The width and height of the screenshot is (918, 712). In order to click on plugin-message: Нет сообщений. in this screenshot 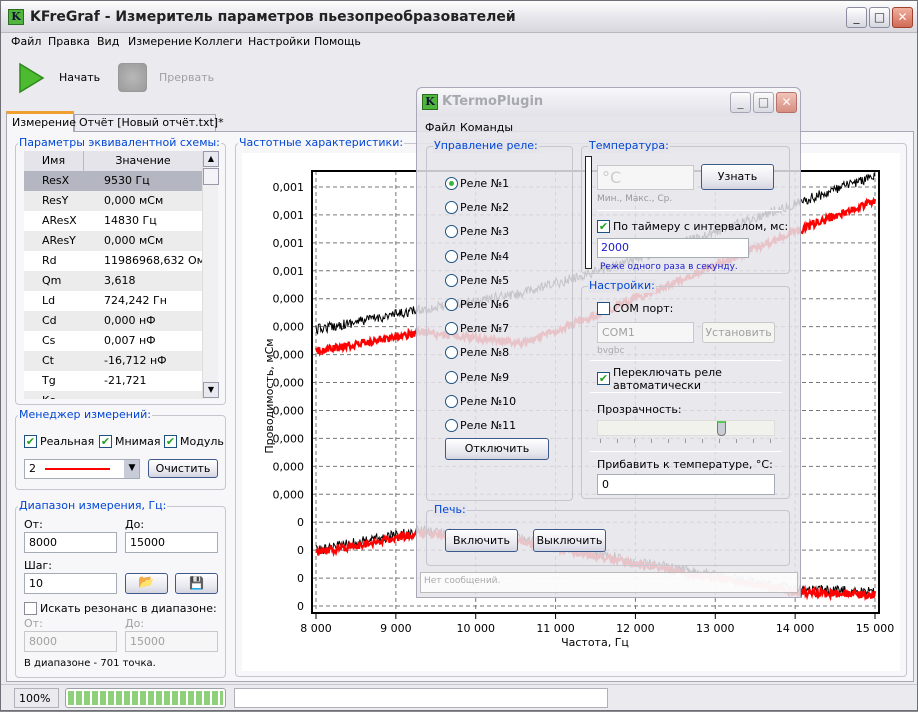, I will do `click(609, 582)`.